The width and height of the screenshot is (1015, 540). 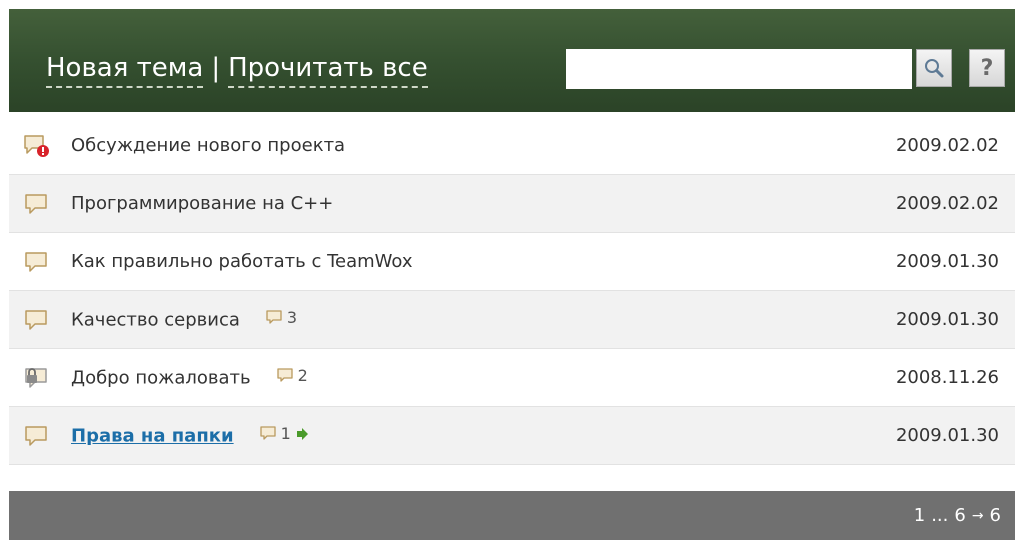 I want to click on topic-row: Качество сервиса 3 2009.01.30, so click(x=512, y=320).